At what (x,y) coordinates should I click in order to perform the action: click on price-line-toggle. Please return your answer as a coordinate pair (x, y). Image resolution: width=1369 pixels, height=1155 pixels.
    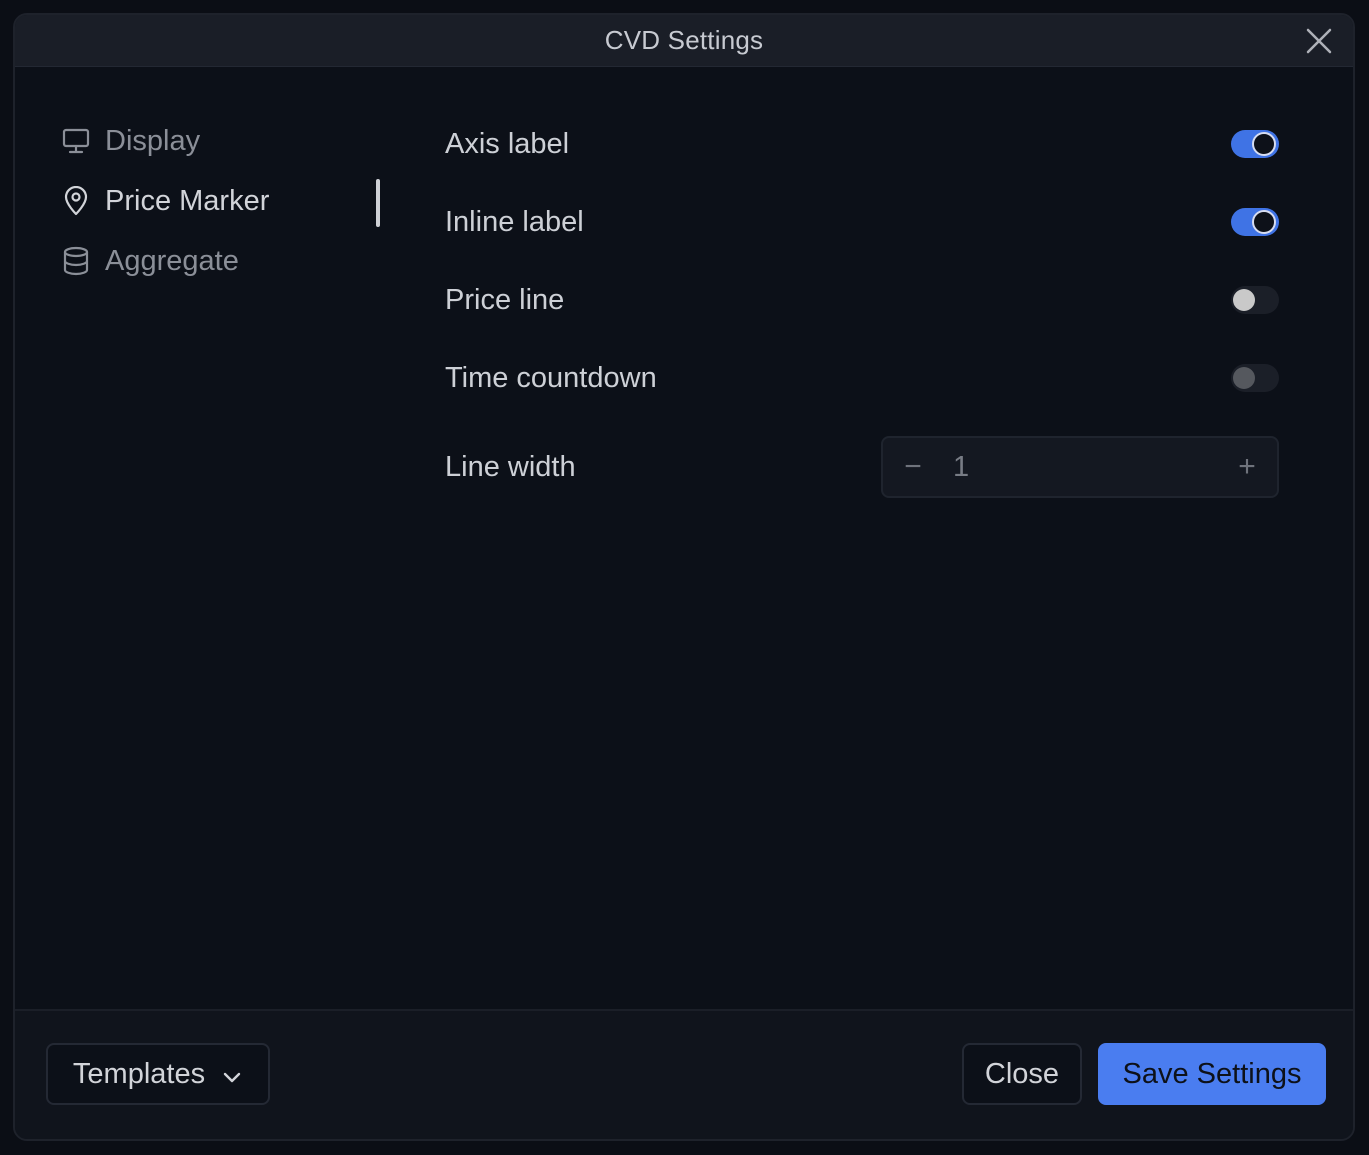
    Looking at the image, I should click on (1255, 300).